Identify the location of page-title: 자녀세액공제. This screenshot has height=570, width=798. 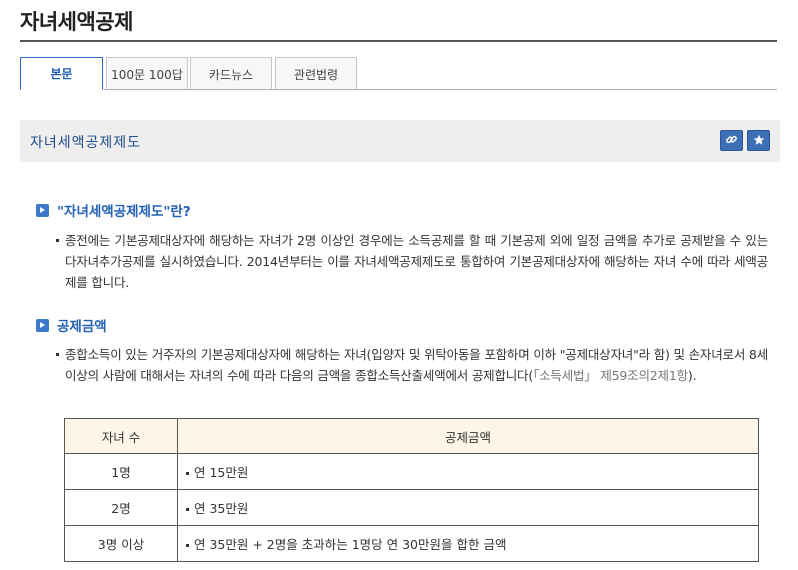
(76, 22).